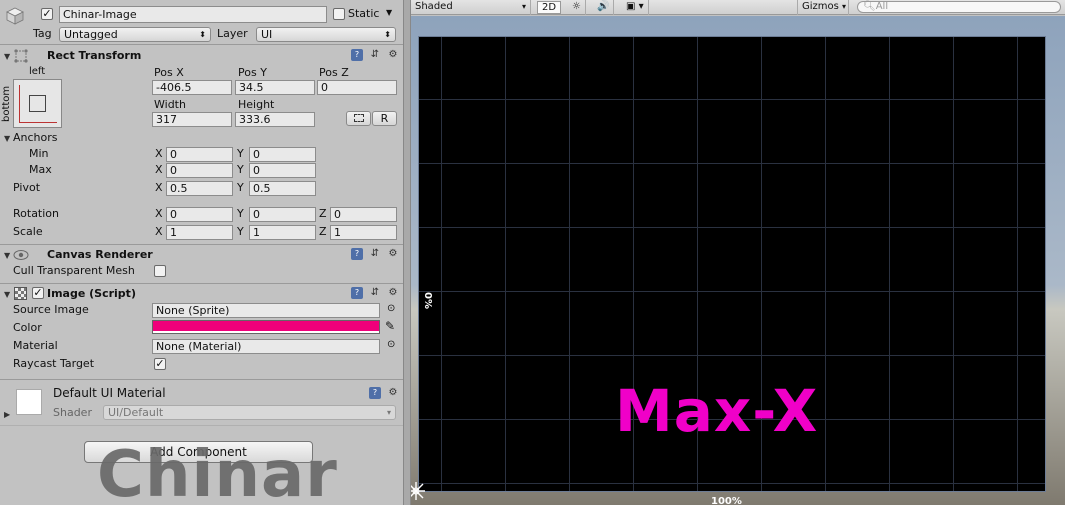 The width and height of the screenshot is (1065, 505). I want to click on active-checkbox: ✓, so click(47, 14).